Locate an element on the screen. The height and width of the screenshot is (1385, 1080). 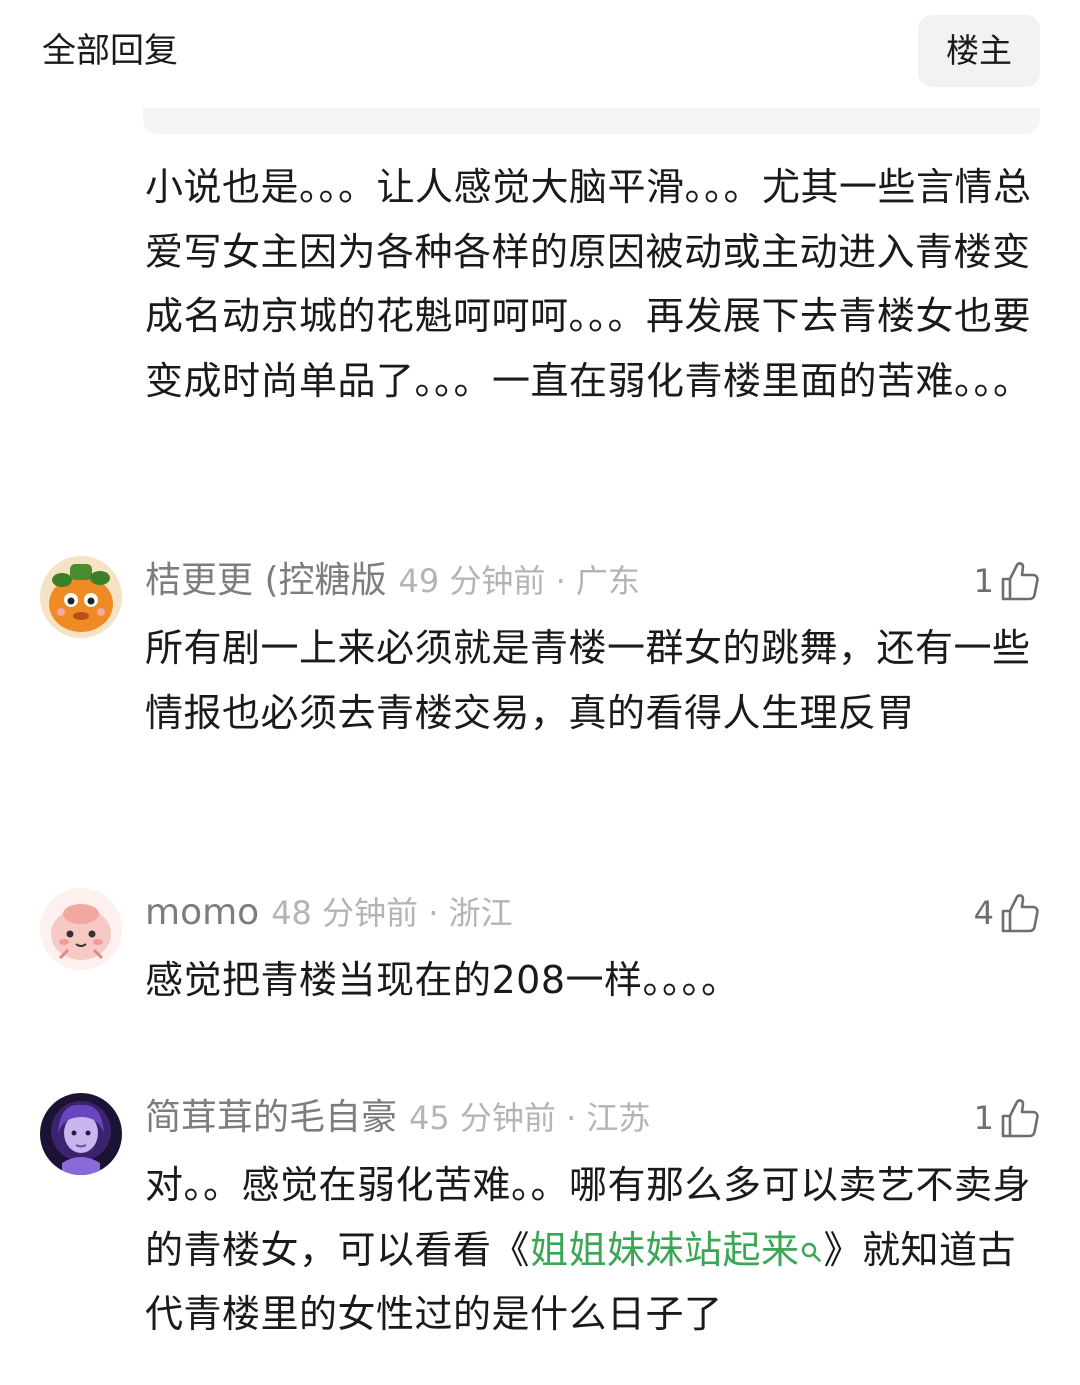
like-button: 4 is located at coordinates (1007, 913).